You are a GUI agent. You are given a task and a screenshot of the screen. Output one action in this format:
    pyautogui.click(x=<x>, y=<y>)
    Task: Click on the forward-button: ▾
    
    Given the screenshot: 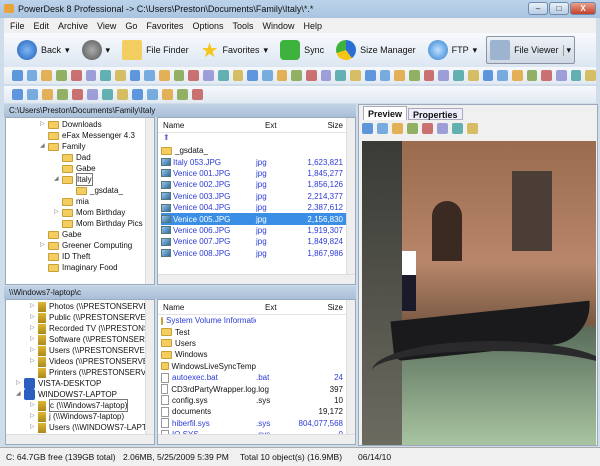 What is the action you would take?
    pyautogui.click(x=96, y=50)
    